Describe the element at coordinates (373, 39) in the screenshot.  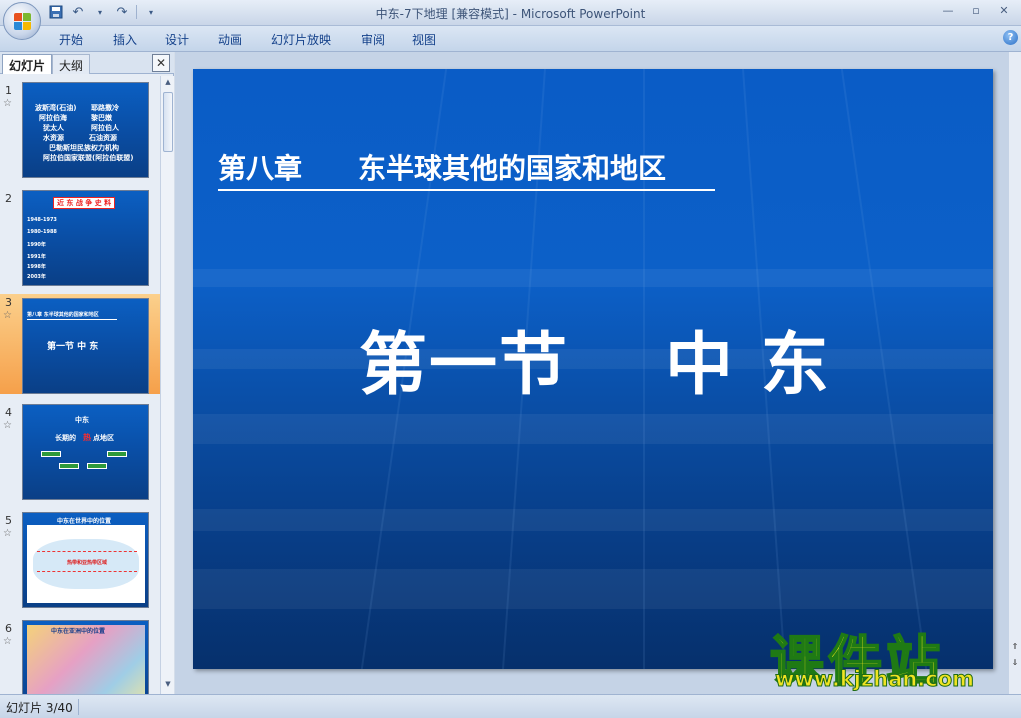
I see `tab-review: 审阅` at that location.